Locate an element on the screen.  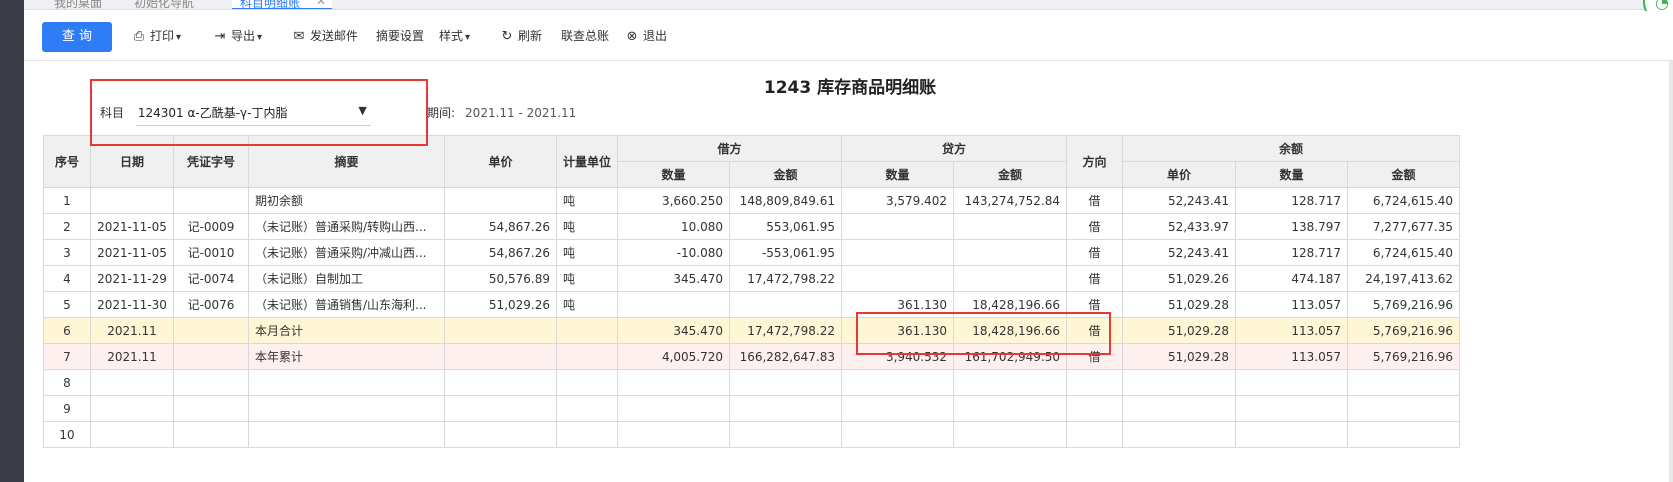
chevron-down-icon: ▾ is located at coordinates (260, 37).